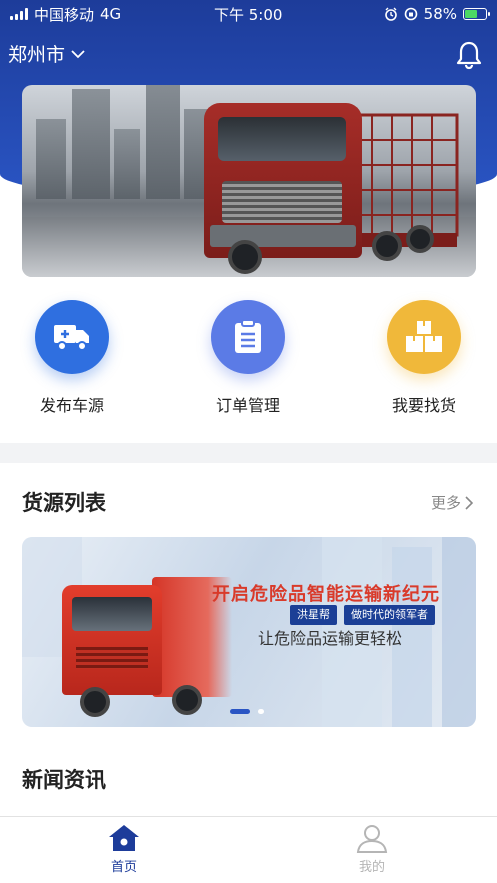  I want to click on news-title: 新闻资讯, so click(64, 780).